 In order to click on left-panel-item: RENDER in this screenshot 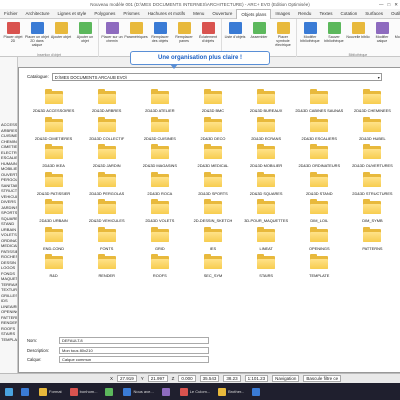, I will do `click(9, 323)`.